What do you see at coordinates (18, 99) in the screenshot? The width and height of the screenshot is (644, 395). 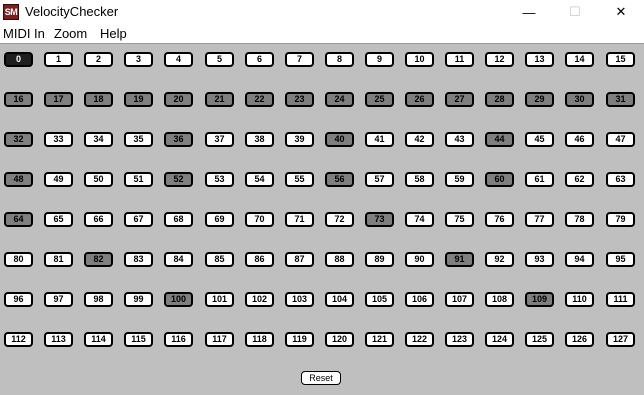 I see `note-16: 16` at bounding box center [18, 99].